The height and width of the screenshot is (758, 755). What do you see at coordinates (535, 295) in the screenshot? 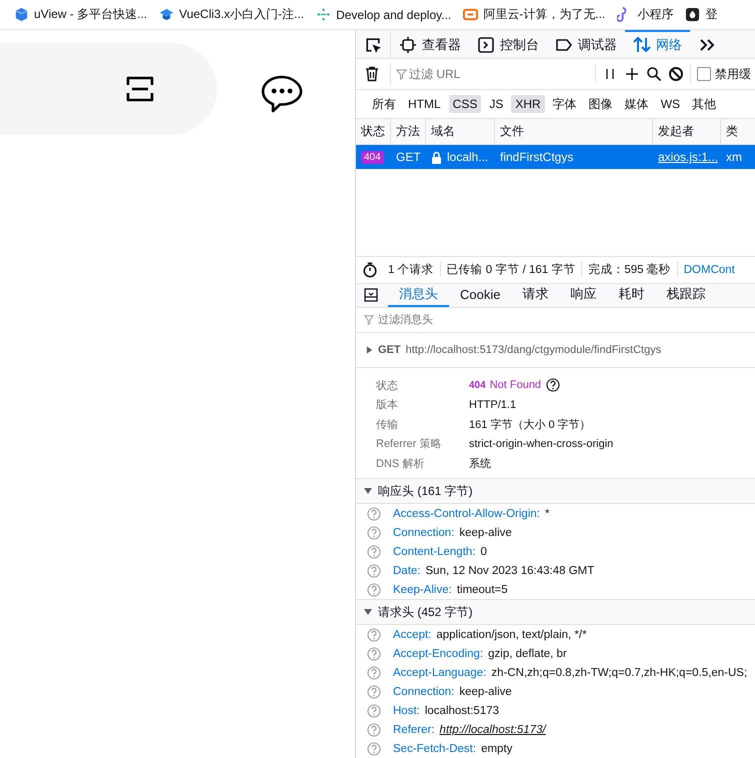
I see `detail-tab: 请求` at bounding box center [535, 295].